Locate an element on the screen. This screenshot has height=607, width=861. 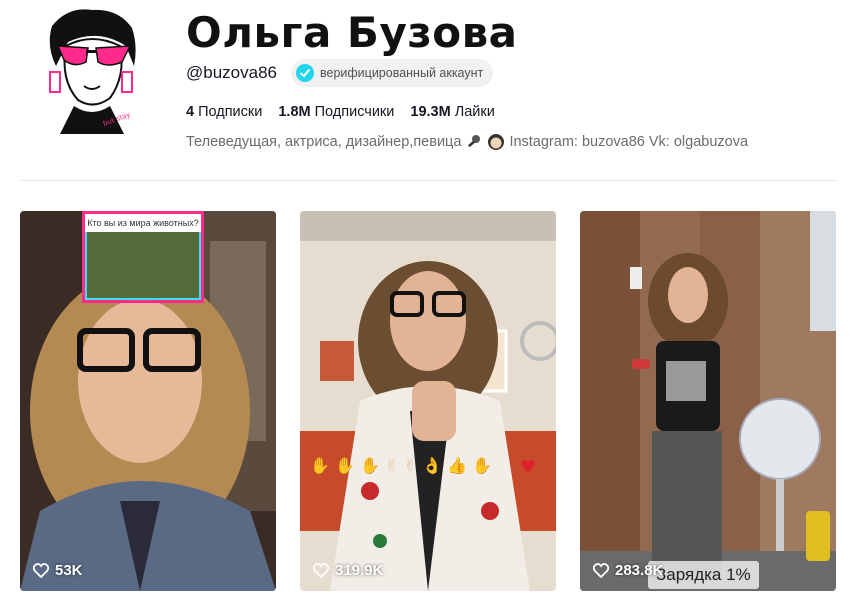
video-likes: 53K is located at coordinates (58, 570).